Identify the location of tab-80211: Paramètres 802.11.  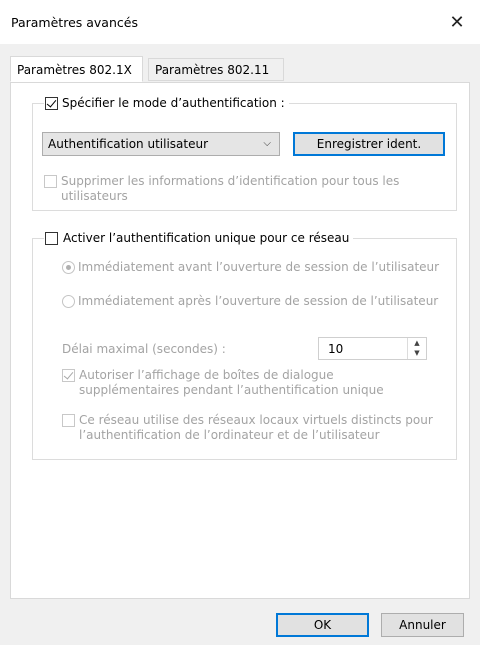
(216, 69).